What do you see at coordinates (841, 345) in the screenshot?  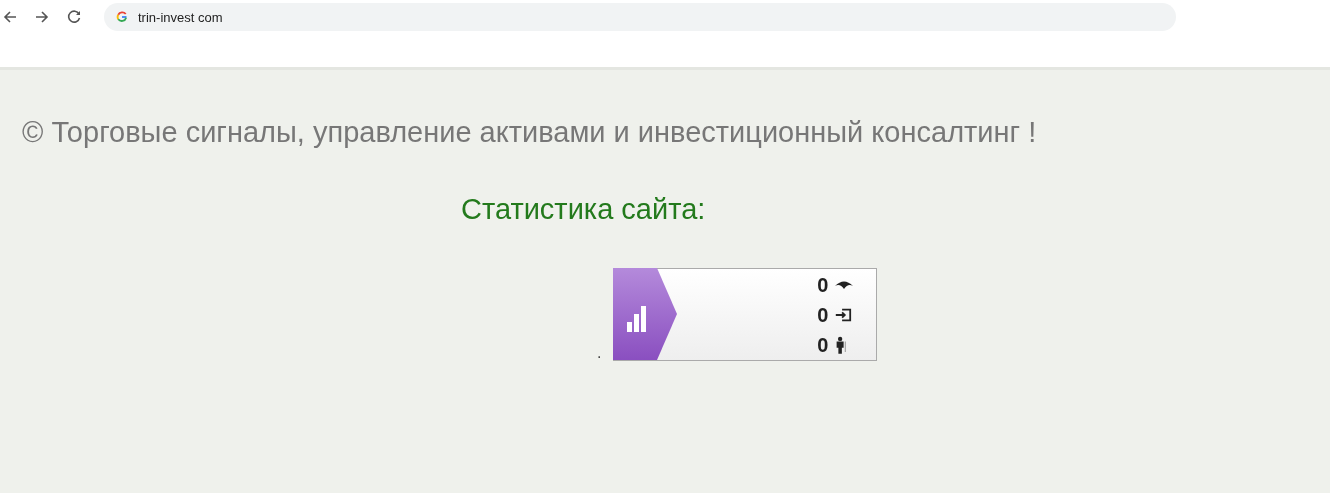 I see `person-icon` at bounding box center [841, 345].